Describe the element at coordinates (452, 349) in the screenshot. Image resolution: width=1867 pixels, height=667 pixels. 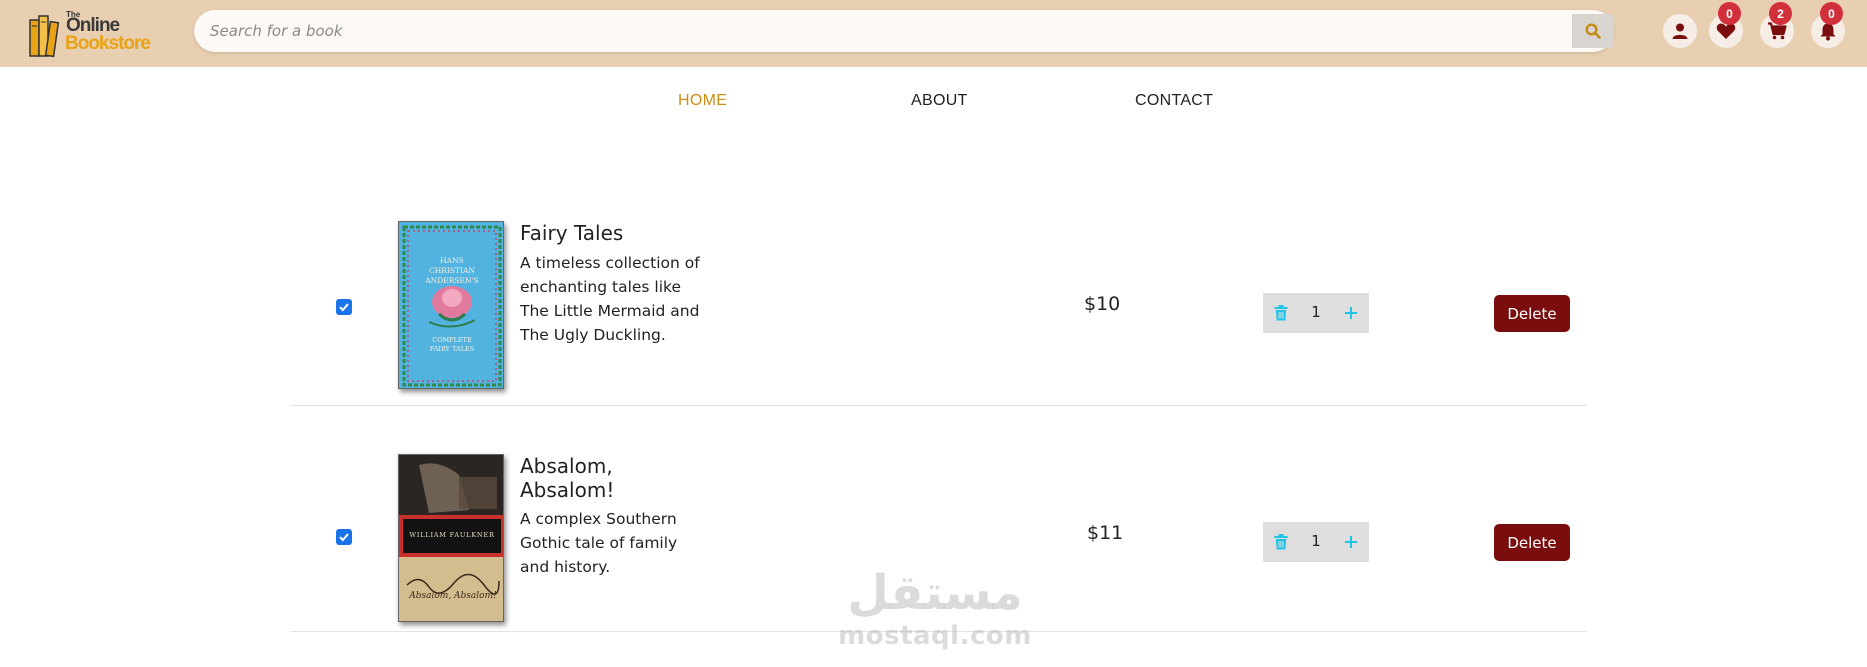
I see `cover-line: FAIRY TALES` at that location.